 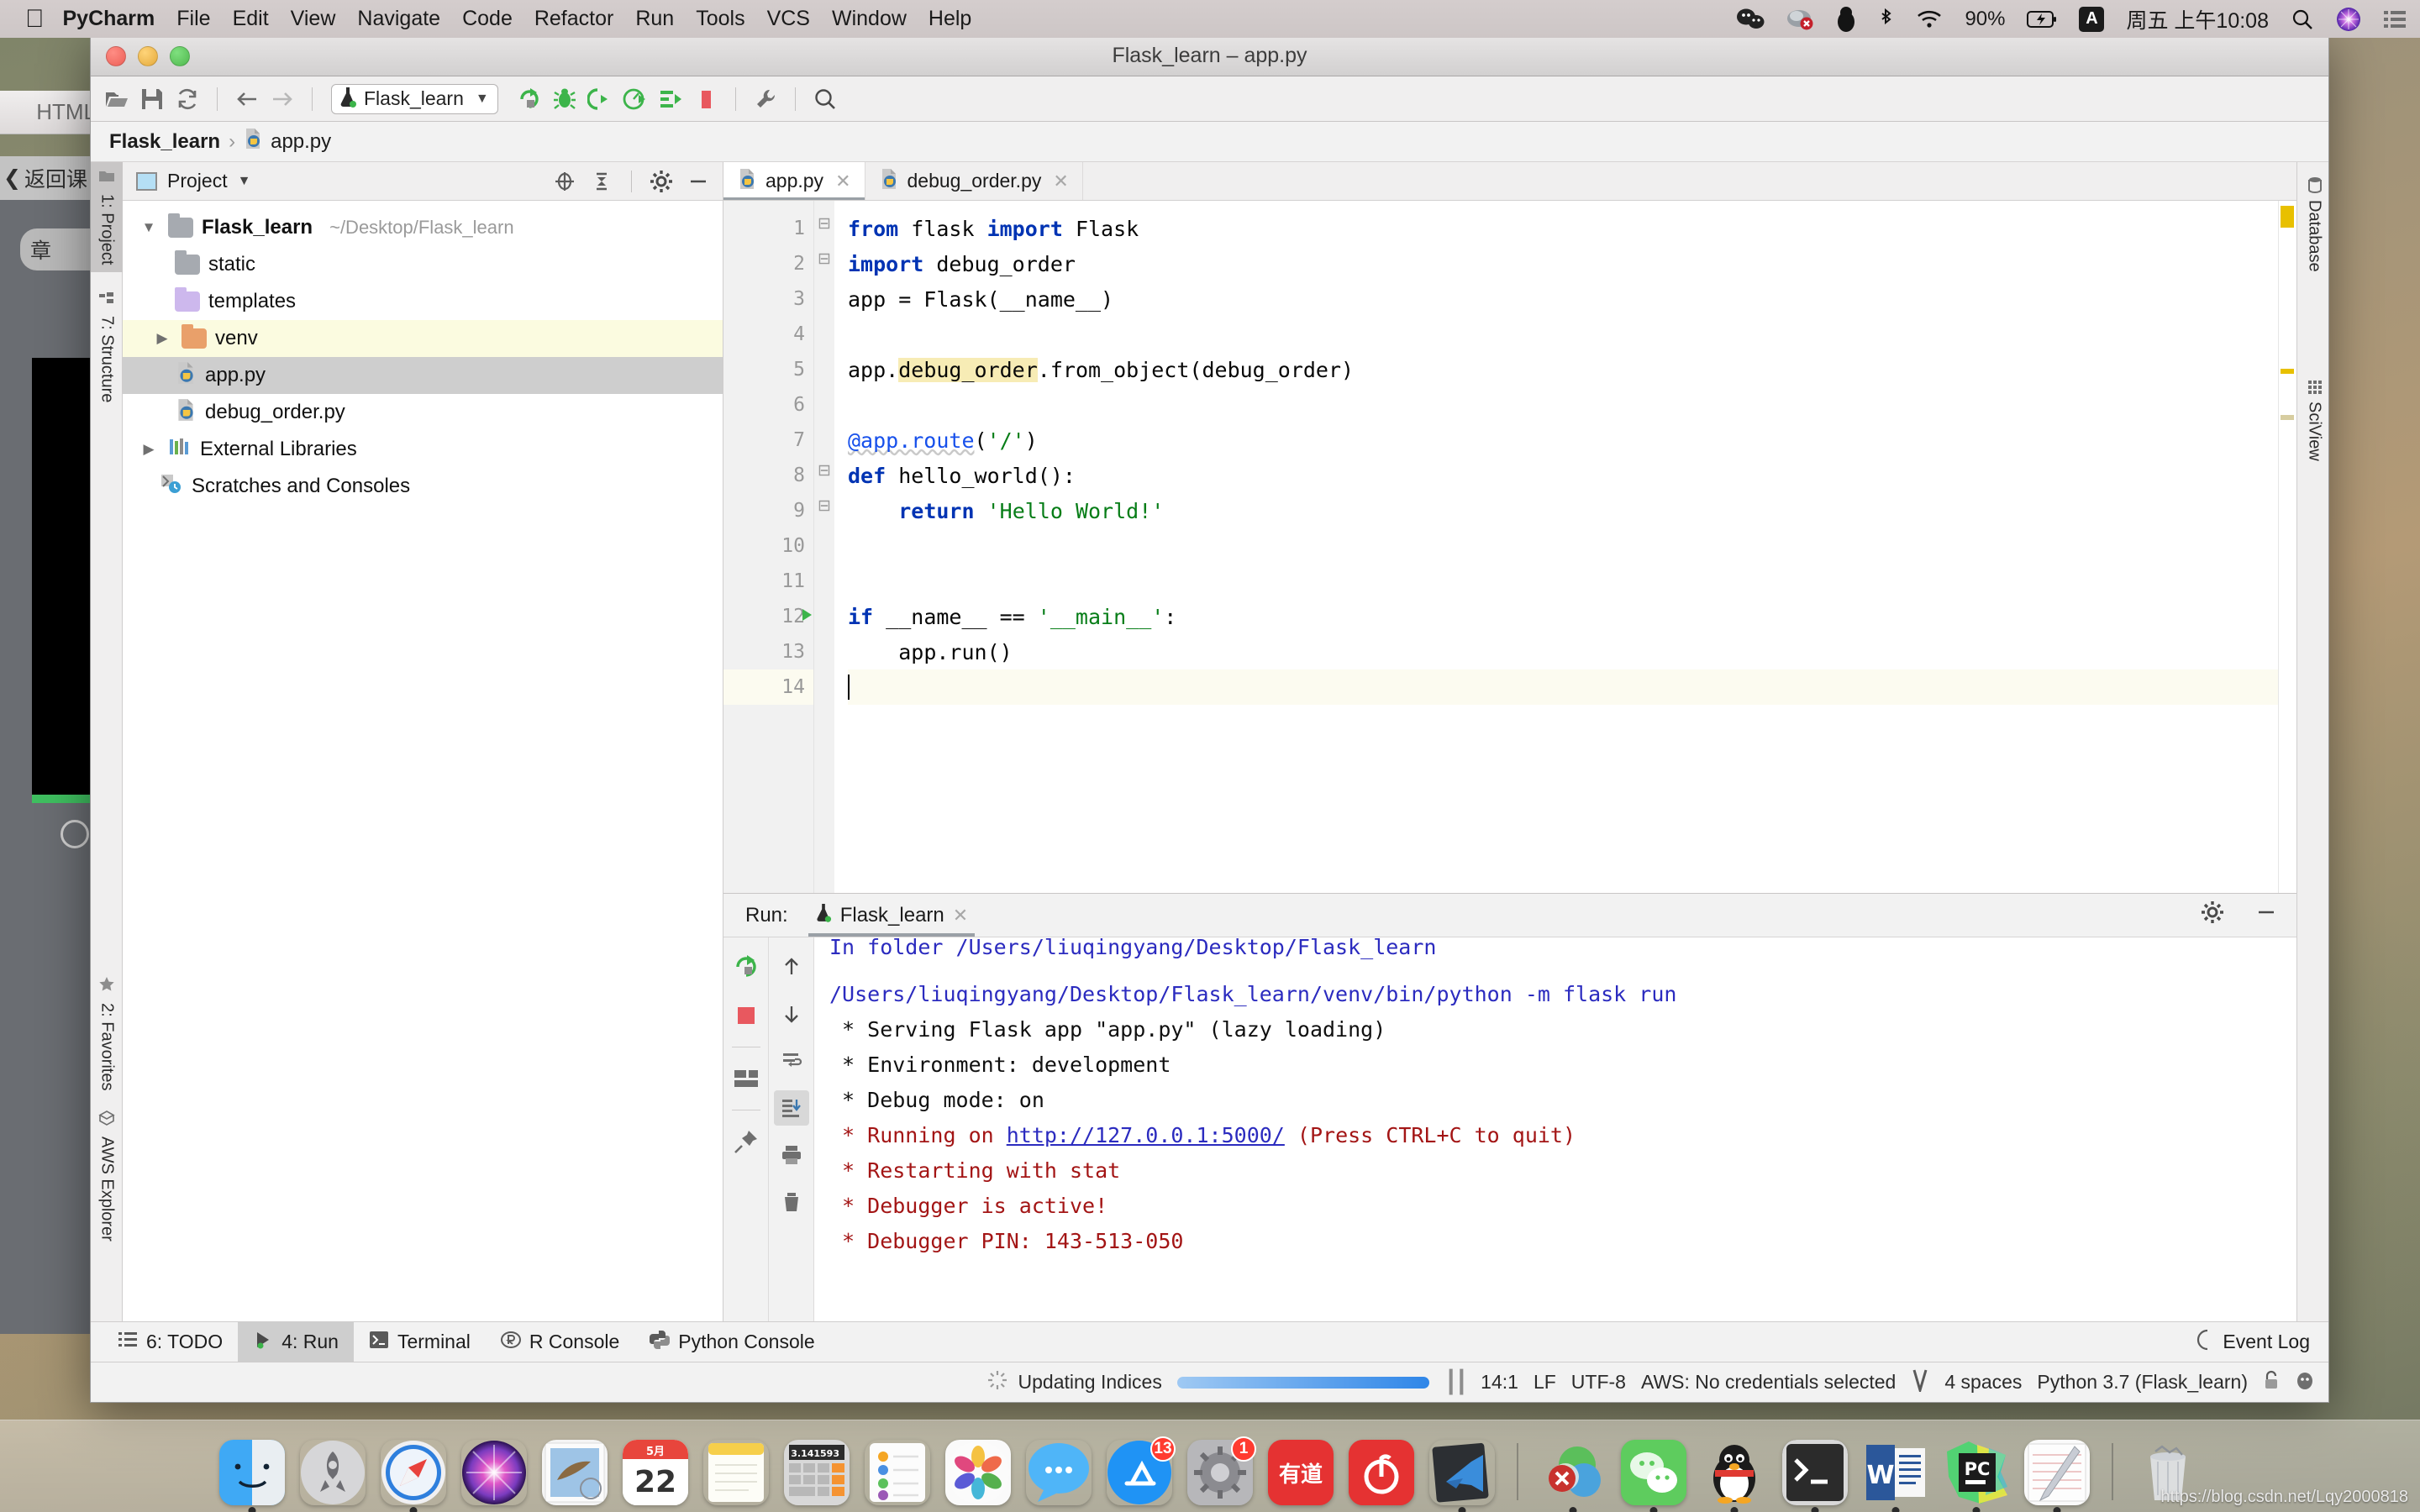 What do you see at coordinates (1801, 19) in the screenshot?
I see `onedrive-error-icon` at bounding box center [1801, 19].